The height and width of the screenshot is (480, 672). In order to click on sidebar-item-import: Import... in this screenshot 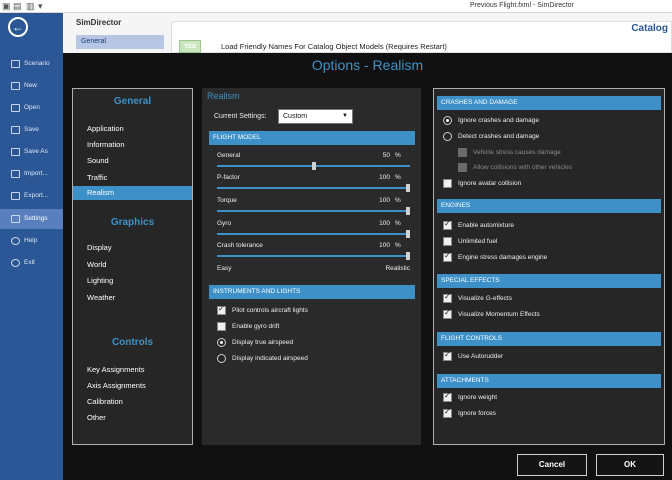, I will do `click(31, 174)`.